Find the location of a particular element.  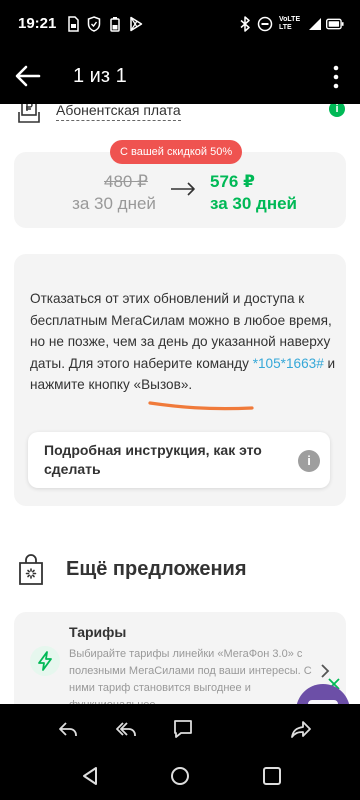

old-price: 480 ₽ is located at coordinates (126, 181).